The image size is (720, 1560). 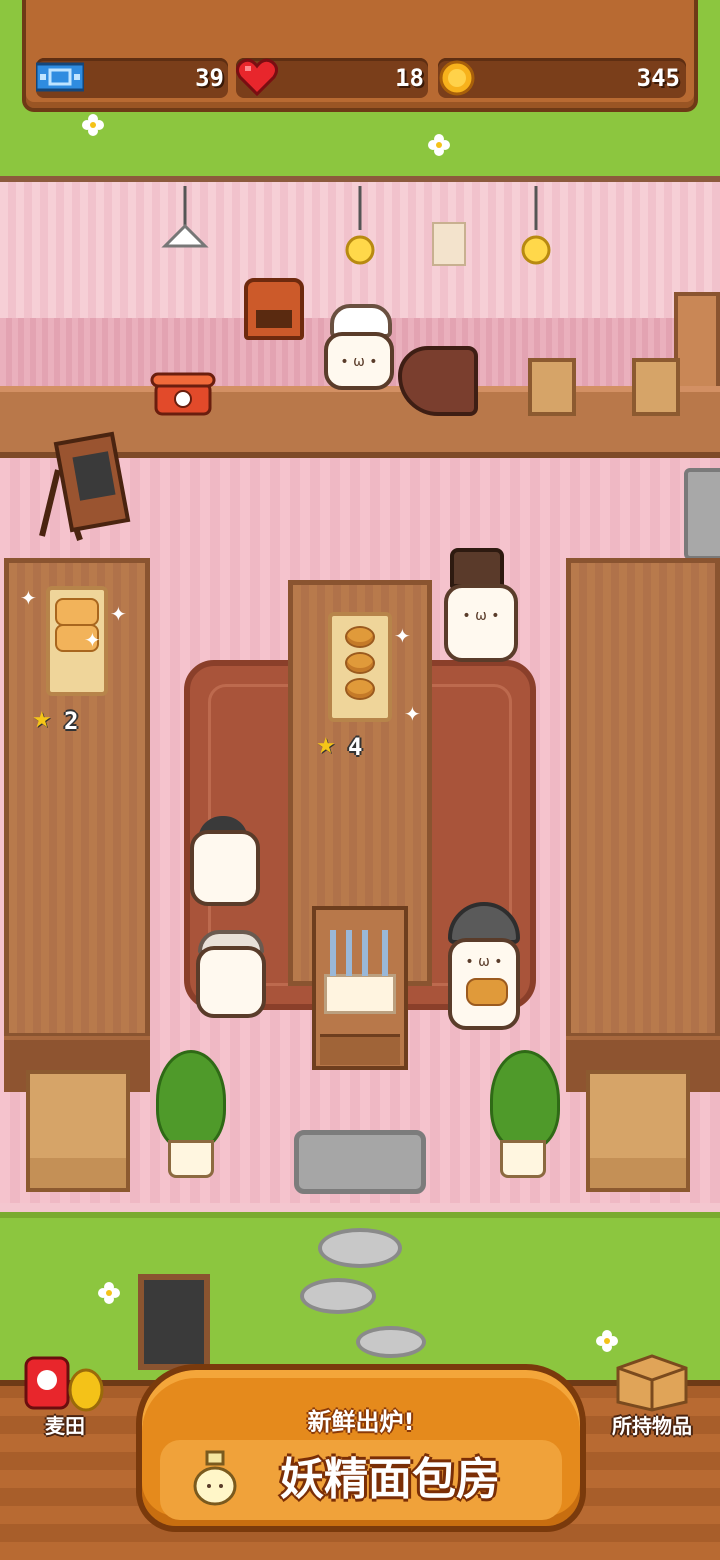 What do you see at coordinates (274, 309) in the screenshot?
I see `oven-icon` at bounding box center [274, 309].